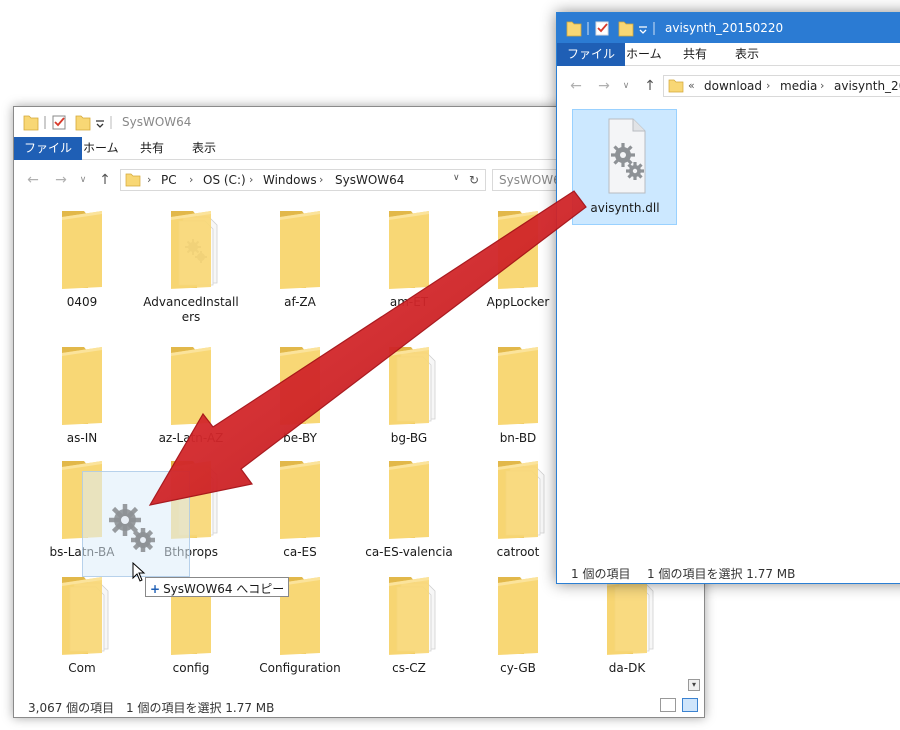 The height and width of the screenshot is (730, 900). I want to click on folder-item-cs-cz: cs-CZ, so click(409, 624).